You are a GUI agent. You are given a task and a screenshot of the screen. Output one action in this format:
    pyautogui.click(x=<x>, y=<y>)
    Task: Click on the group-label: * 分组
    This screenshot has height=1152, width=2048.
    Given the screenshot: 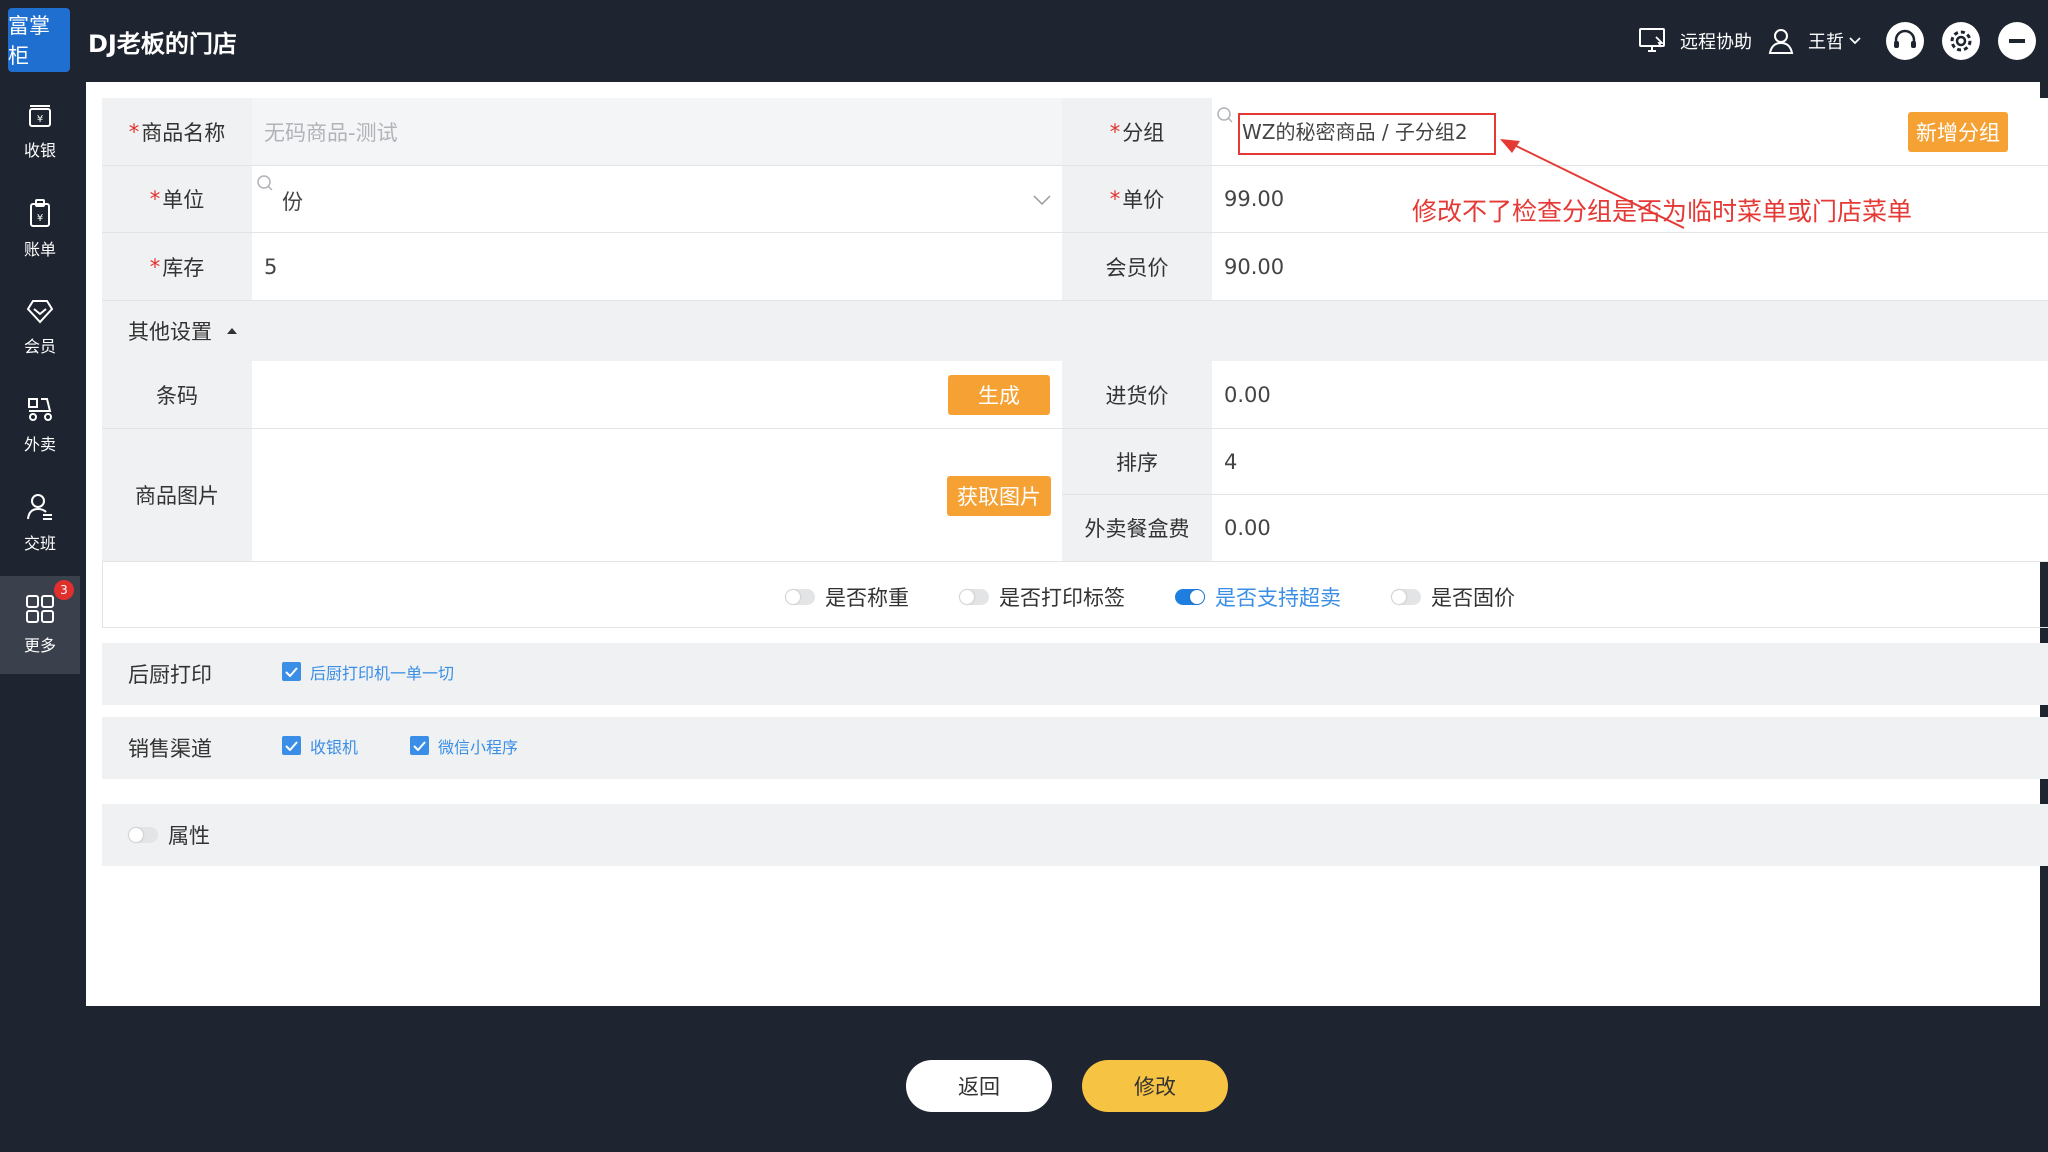 What is the action you would take?
    pyautogui.click(x=1137, y=132)
    